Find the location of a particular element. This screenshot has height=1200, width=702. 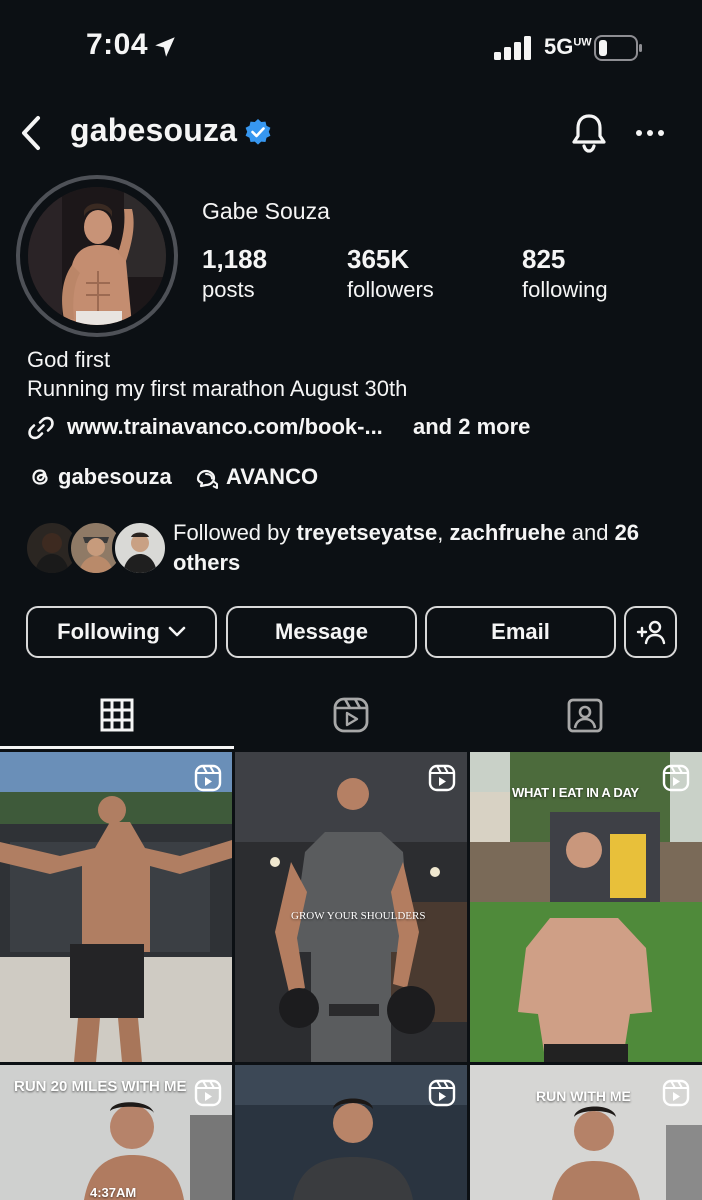

following-label: following is located at coordinates (565, 289).